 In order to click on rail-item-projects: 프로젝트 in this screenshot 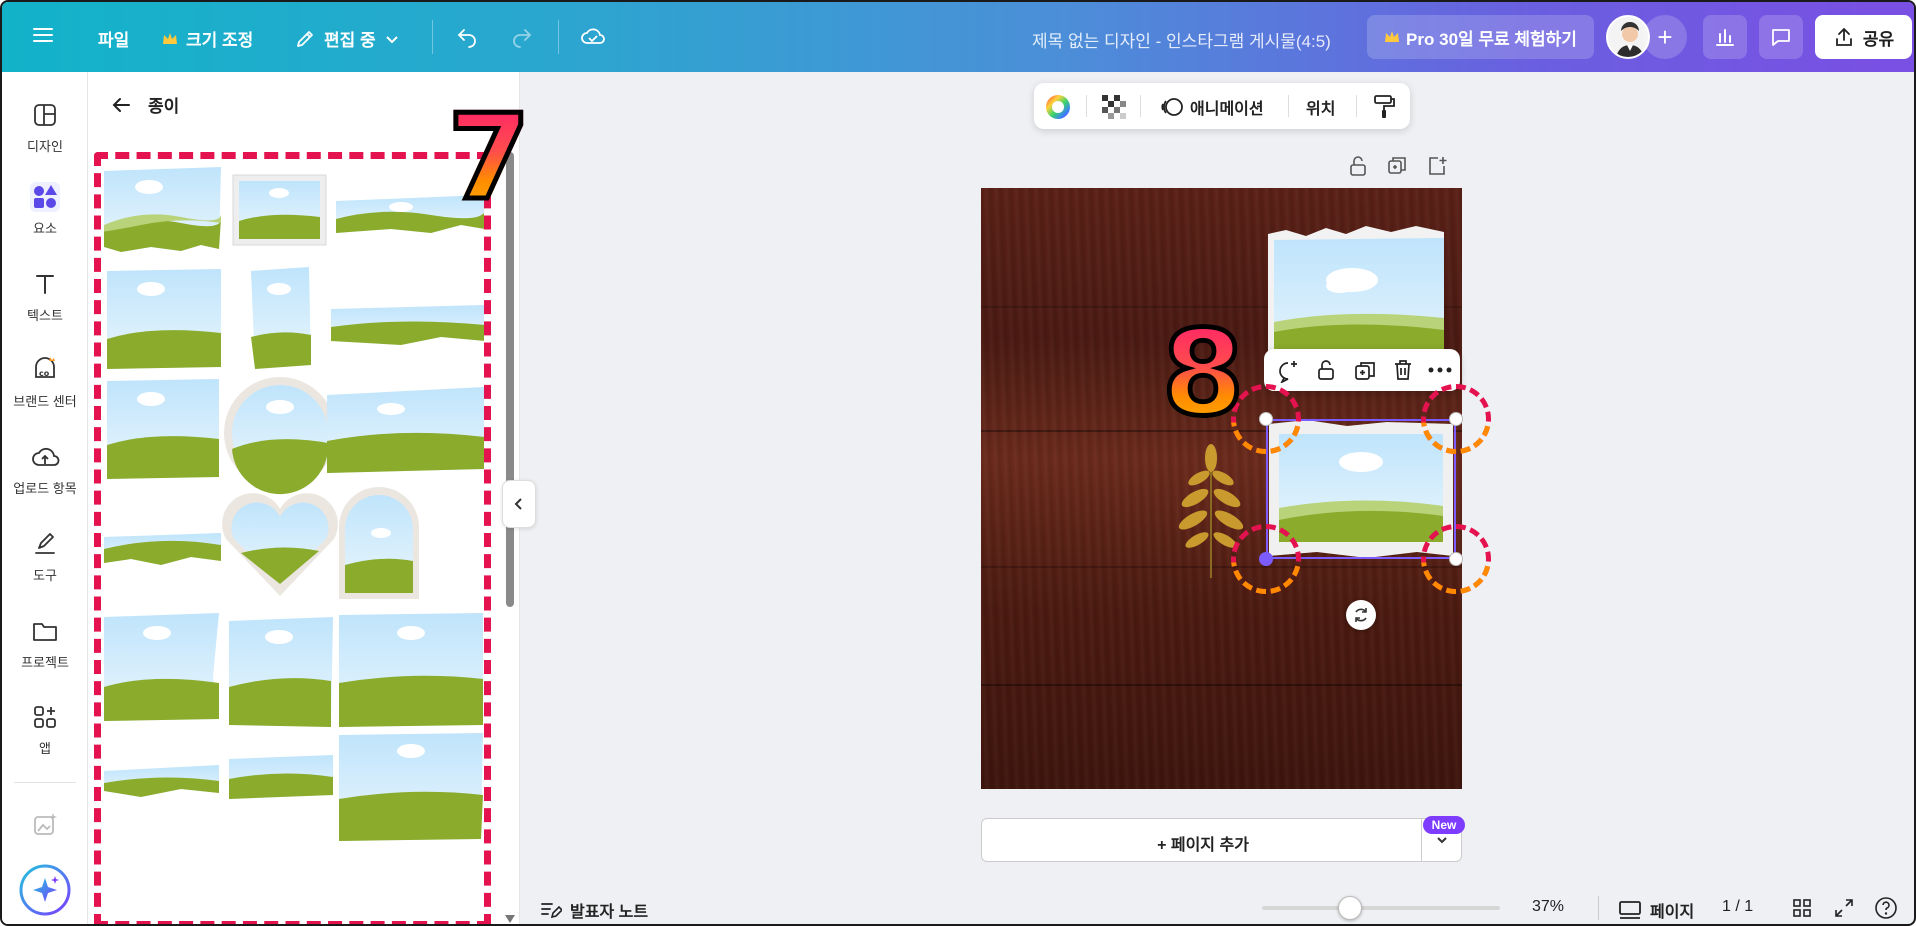, I will do `click(45, 643)`.